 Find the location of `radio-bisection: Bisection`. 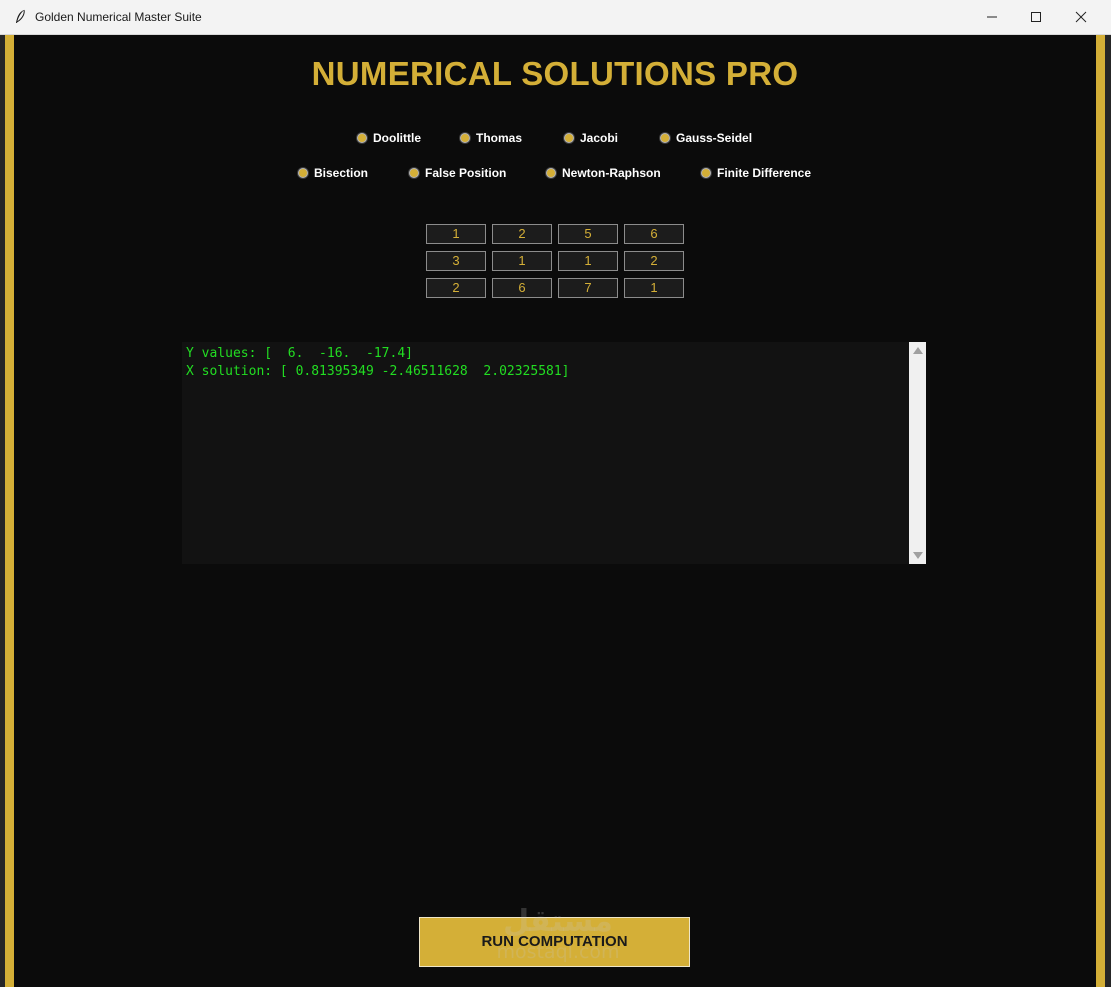

radio-bisection: Bisection is located at coordinates (333, 173).